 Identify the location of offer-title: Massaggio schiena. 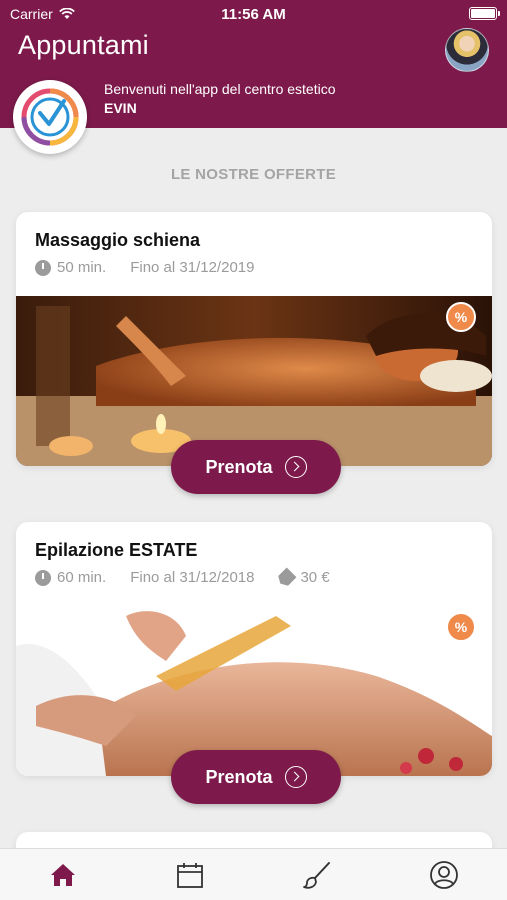
(118, 240).